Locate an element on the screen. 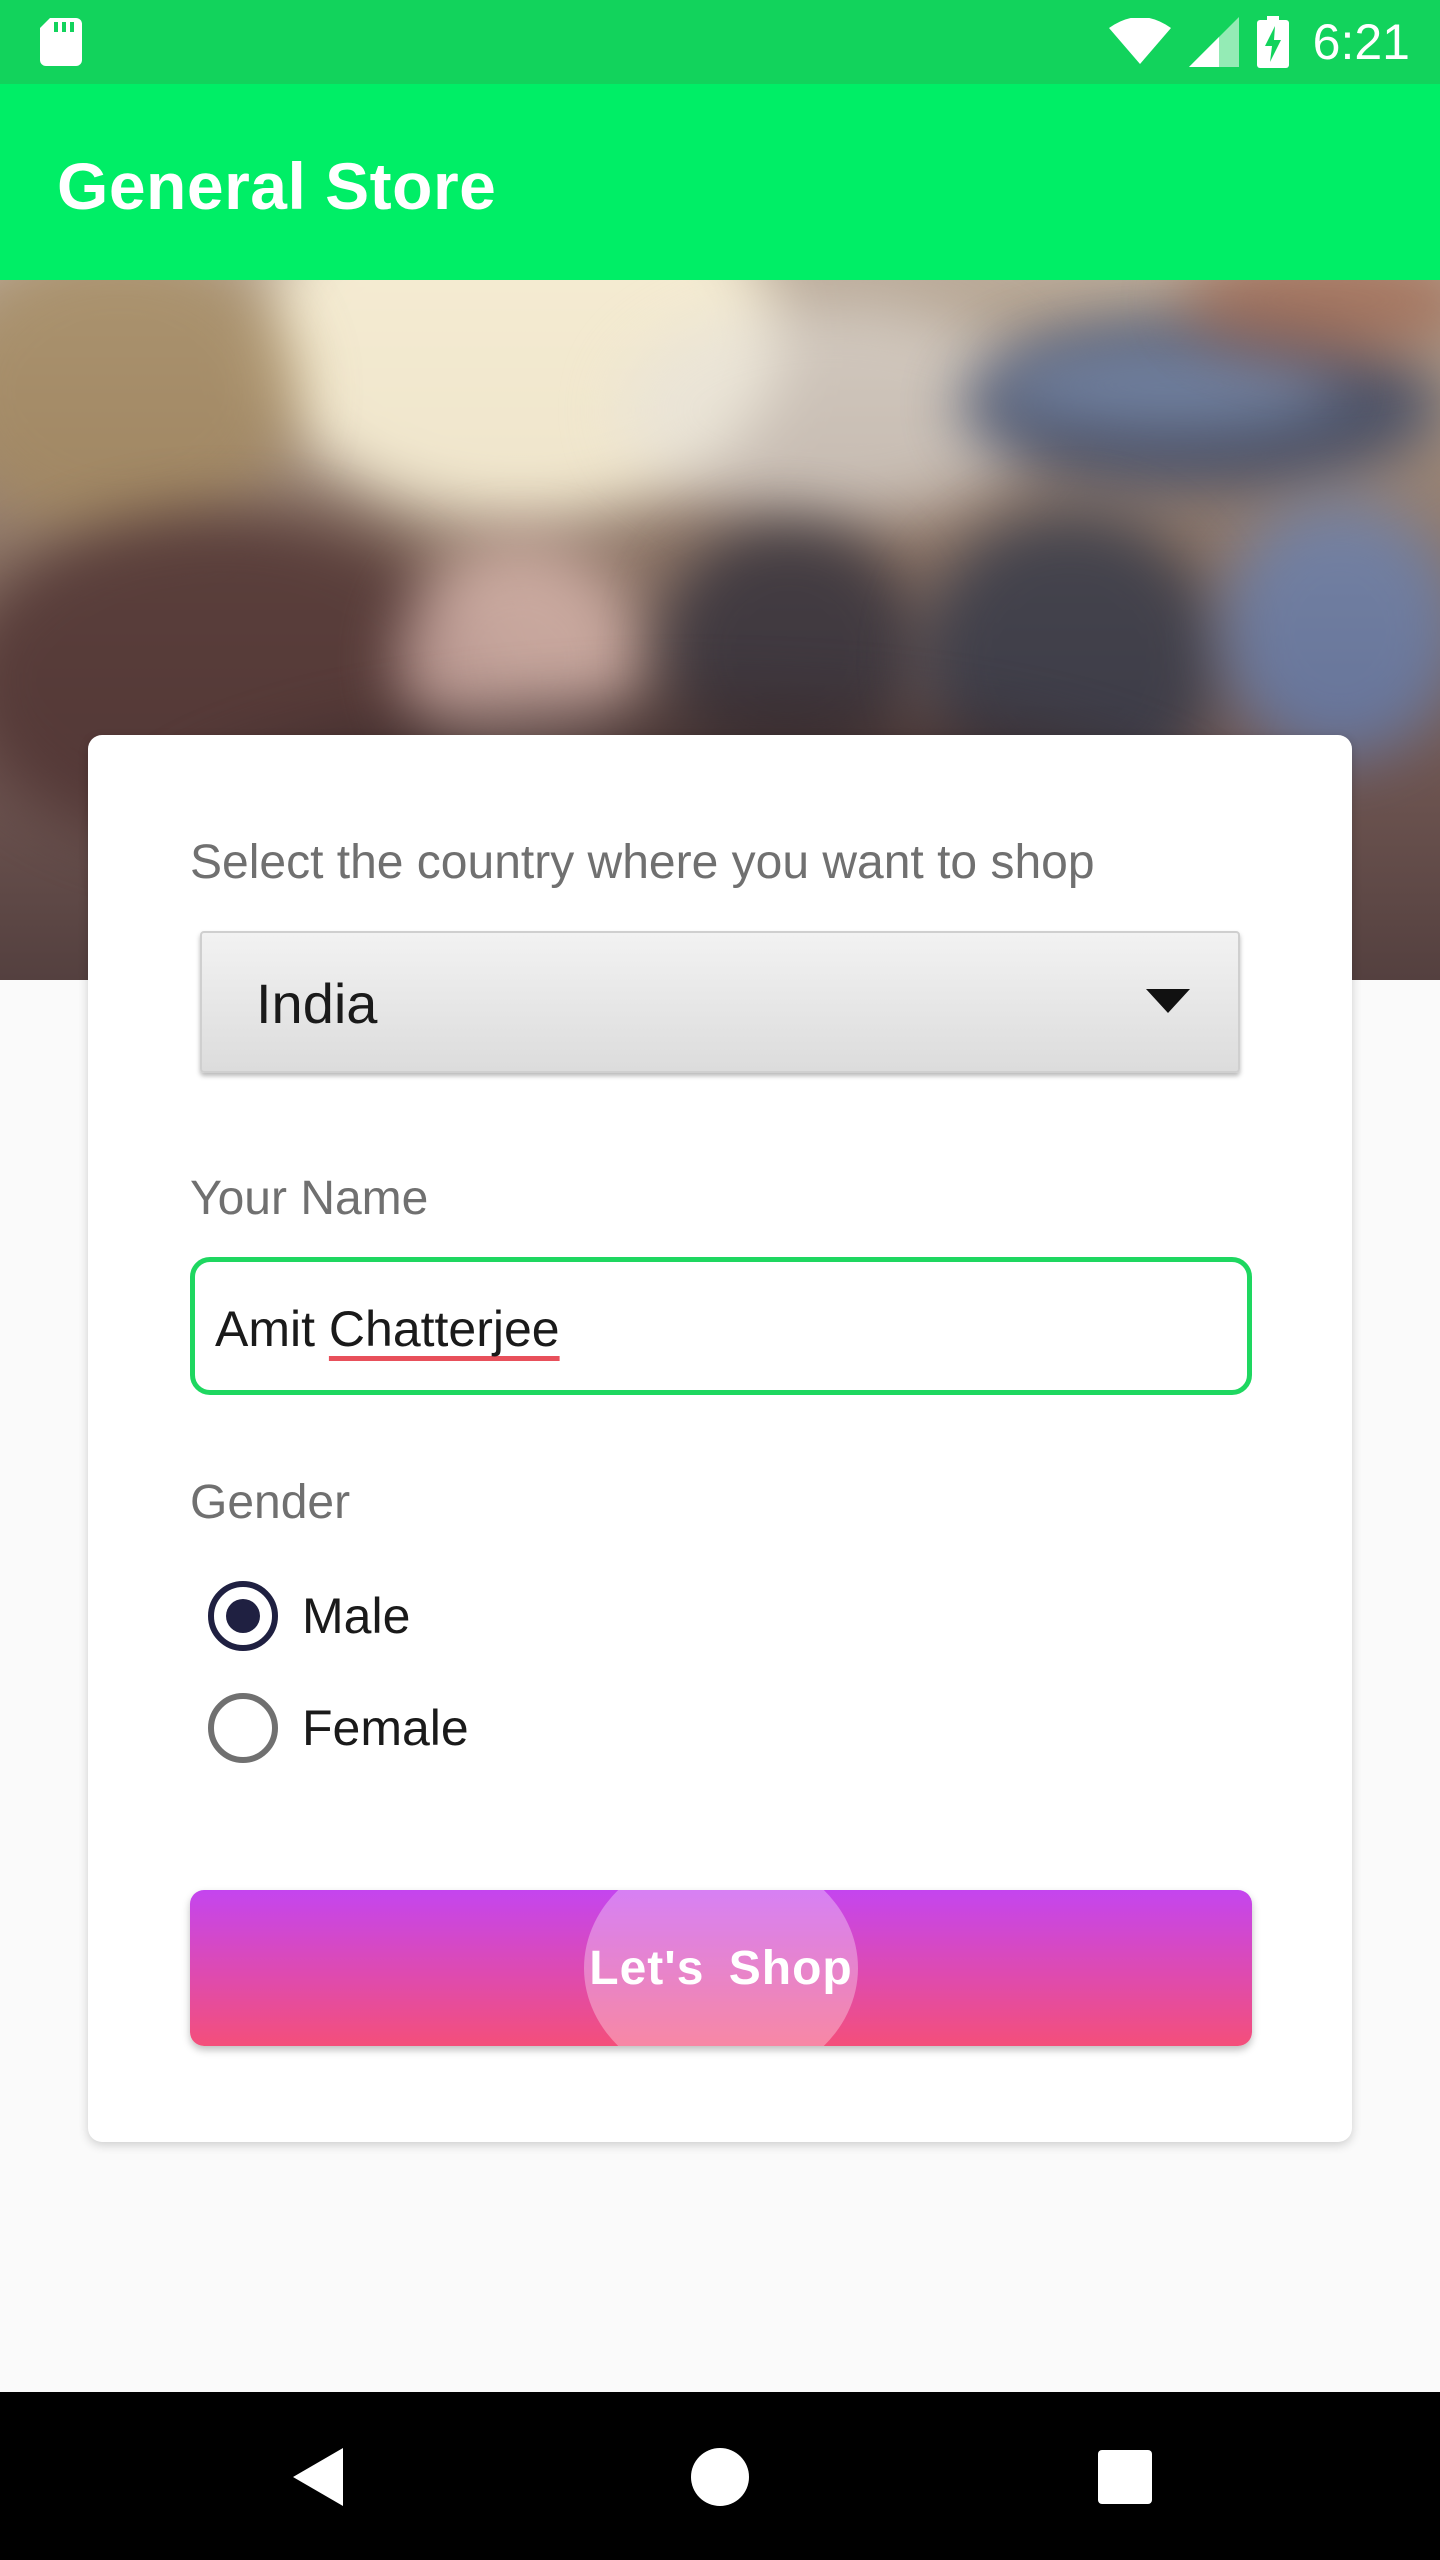 The width and height of the screenshot is (1440, 2560). app-title: General Store is located at coordinates (277, 186).